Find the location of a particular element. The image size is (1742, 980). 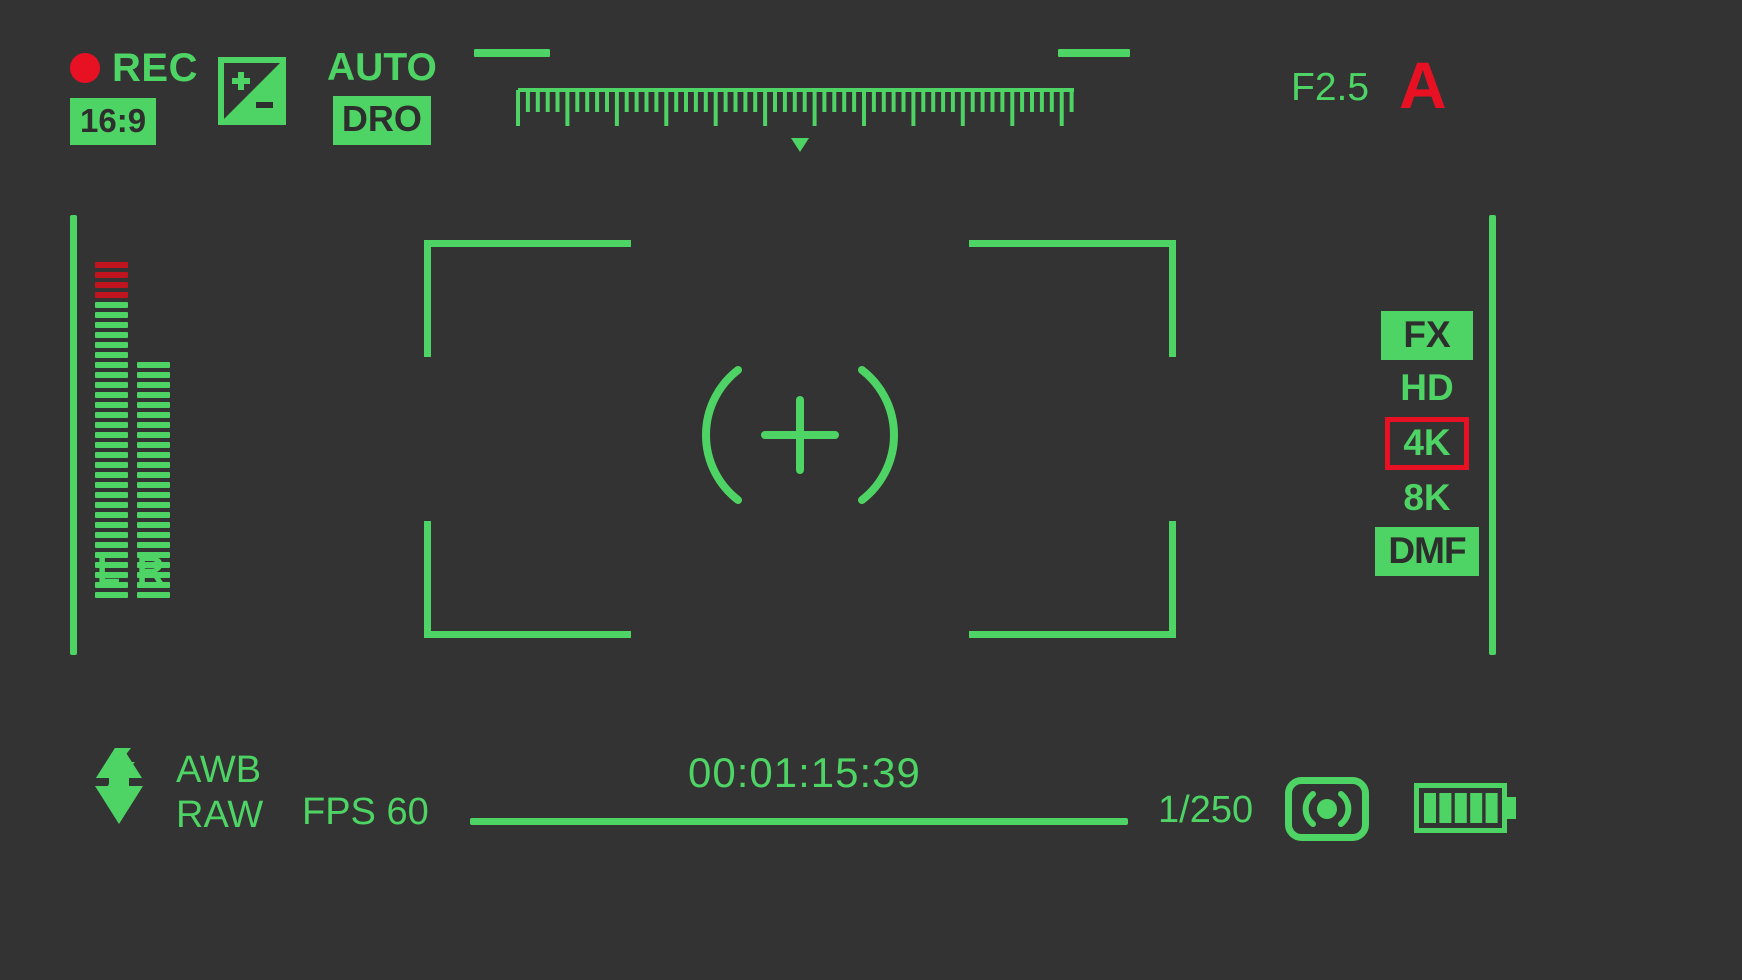

audio-meter-labels: L R is located at coordinates (129, 571).